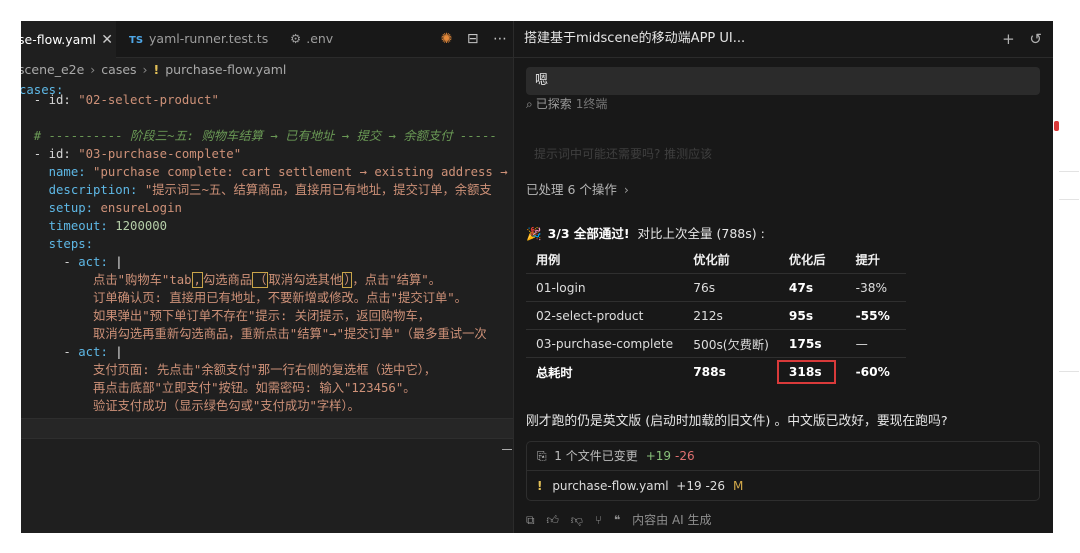 The width and height of the screenshot is (1080, 553). What do you see at coordinates (530, 520) in the screenshot?
I see `copy-icon: ⧉` at bounding box center [530, 520].